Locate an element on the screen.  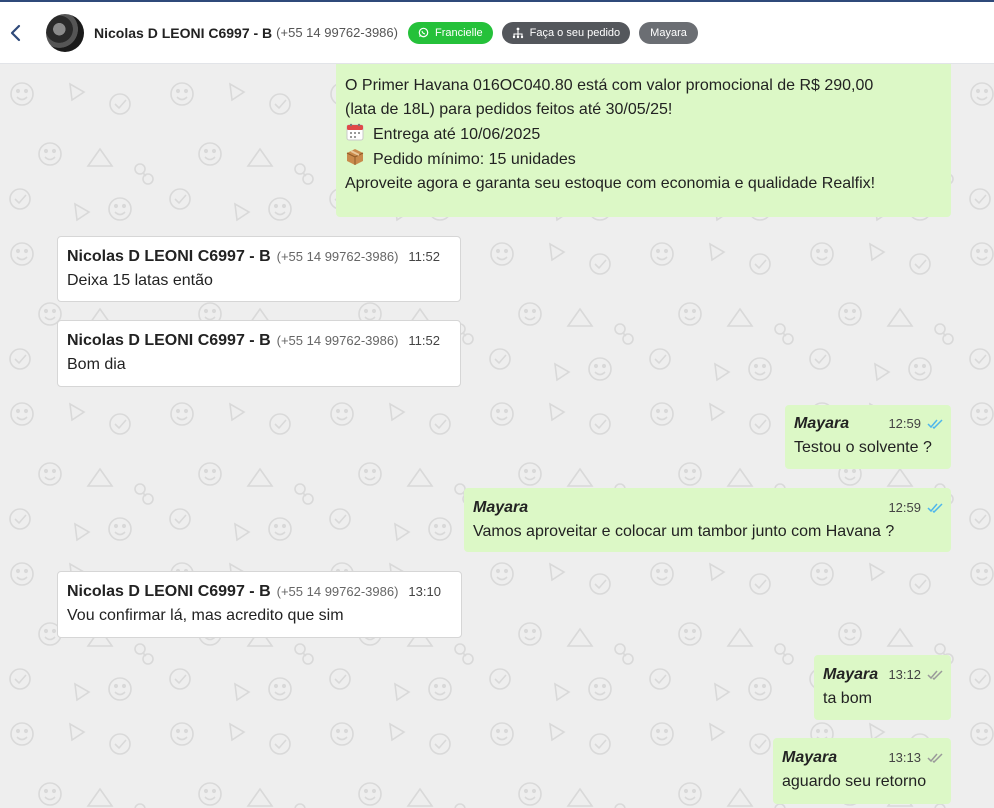
promo-line-4: Pedido mínimo: 15 unidades is located at coordinates (644, 159).